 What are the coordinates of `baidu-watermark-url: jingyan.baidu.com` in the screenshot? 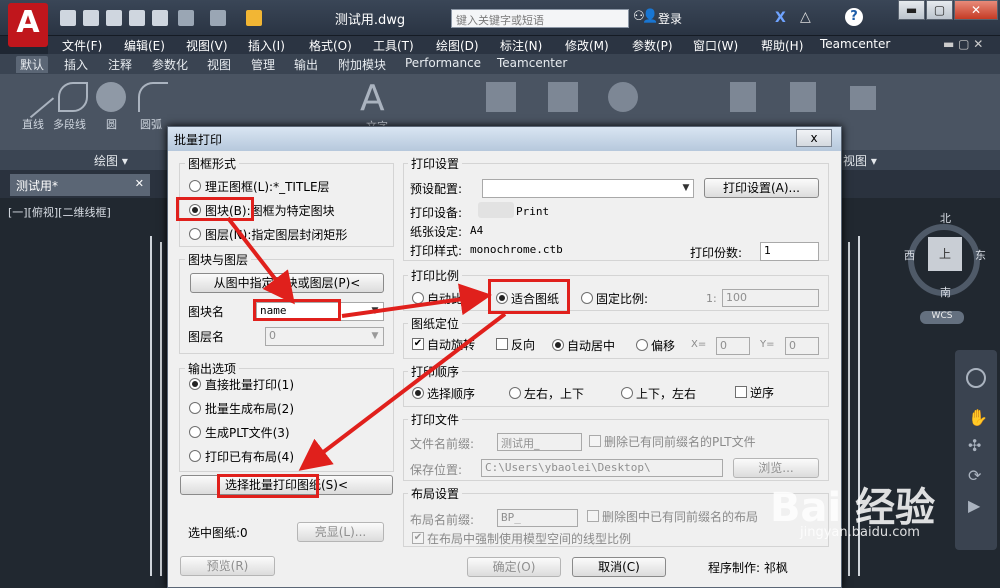 It's located at (860, 532).